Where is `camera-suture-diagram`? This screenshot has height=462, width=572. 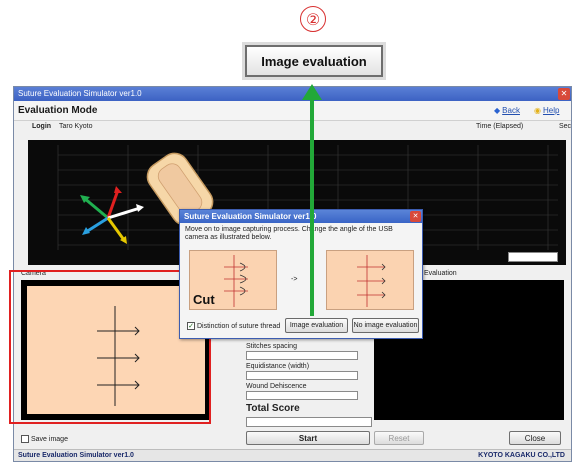 camera-suture-diagram is located at coordinates (371, 281).